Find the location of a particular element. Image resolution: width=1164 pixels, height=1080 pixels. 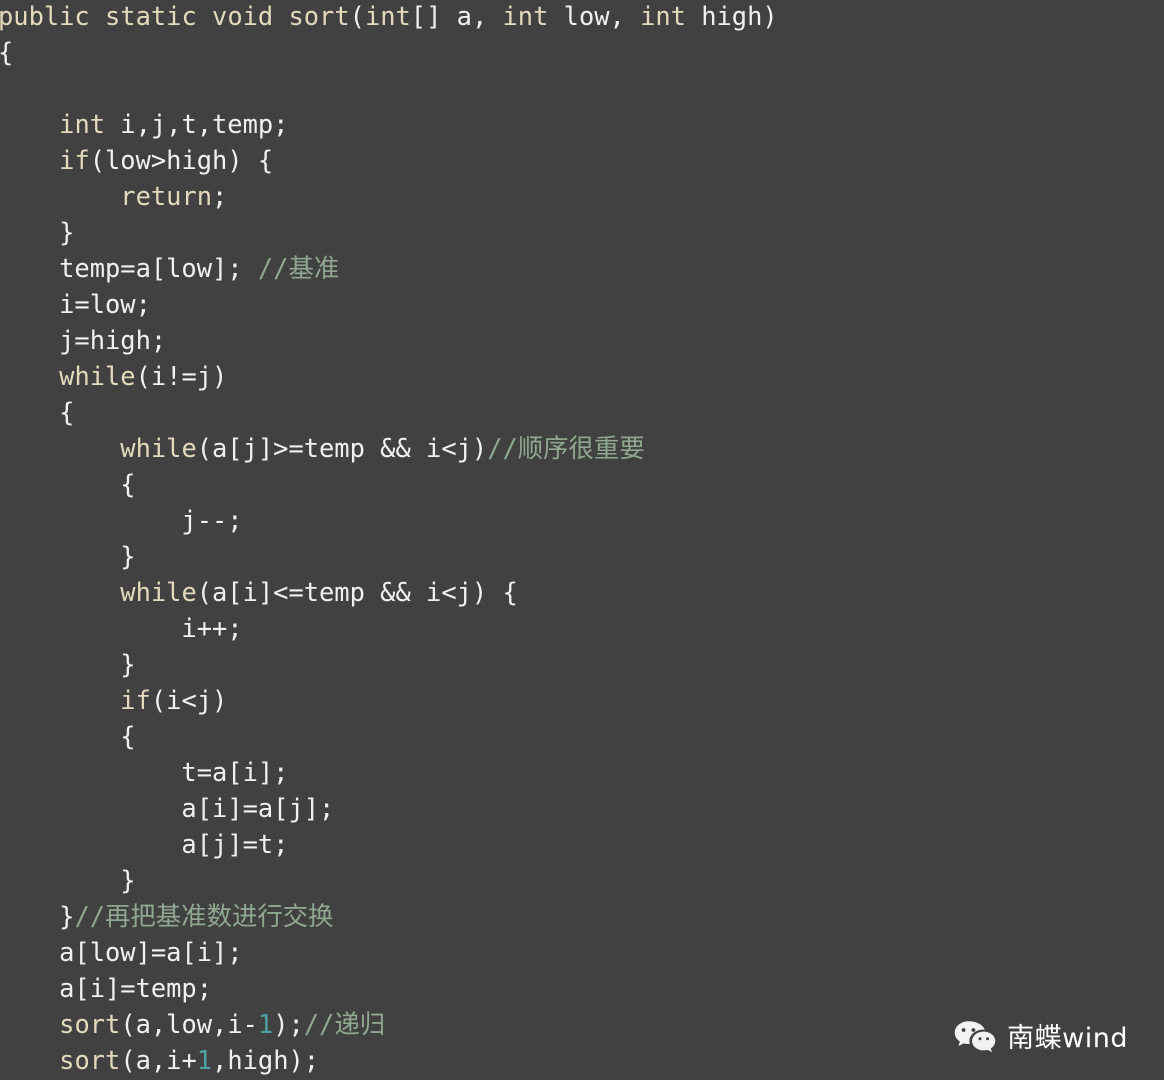

code-line: a[low]=a[i]; is located at coordinates (389, 952).